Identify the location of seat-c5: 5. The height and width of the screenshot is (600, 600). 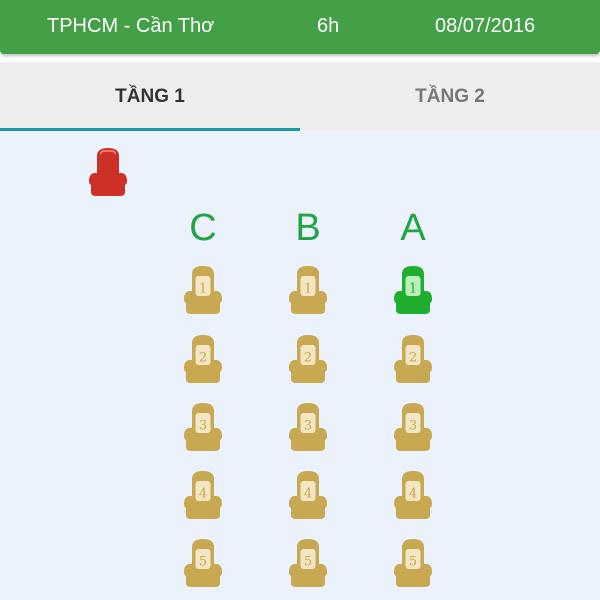
(203, 563).